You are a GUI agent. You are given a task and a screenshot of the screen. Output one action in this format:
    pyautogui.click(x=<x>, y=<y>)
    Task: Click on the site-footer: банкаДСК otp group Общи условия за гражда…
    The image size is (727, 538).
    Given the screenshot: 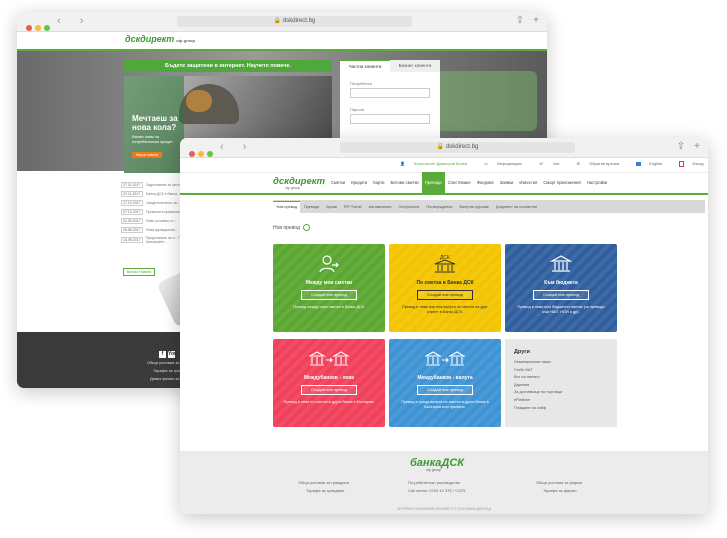 What is the action you would take?
    pyautogui.click(x=444, y=482)
    